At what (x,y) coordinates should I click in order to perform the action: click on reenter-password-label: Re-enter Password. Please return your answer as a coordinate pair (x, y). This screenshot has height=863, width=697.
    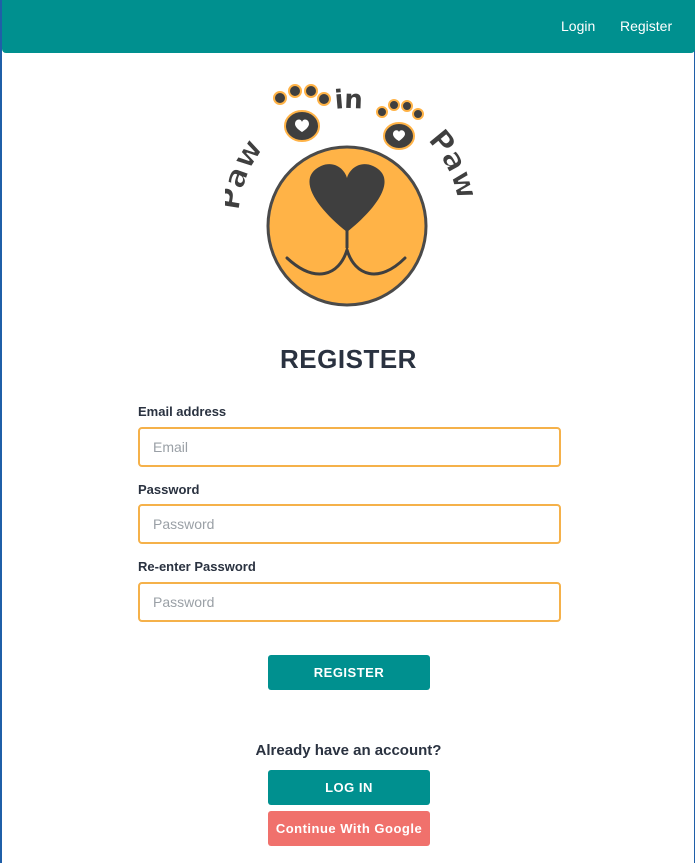
    Looking at the image, I should click on (197, 566).